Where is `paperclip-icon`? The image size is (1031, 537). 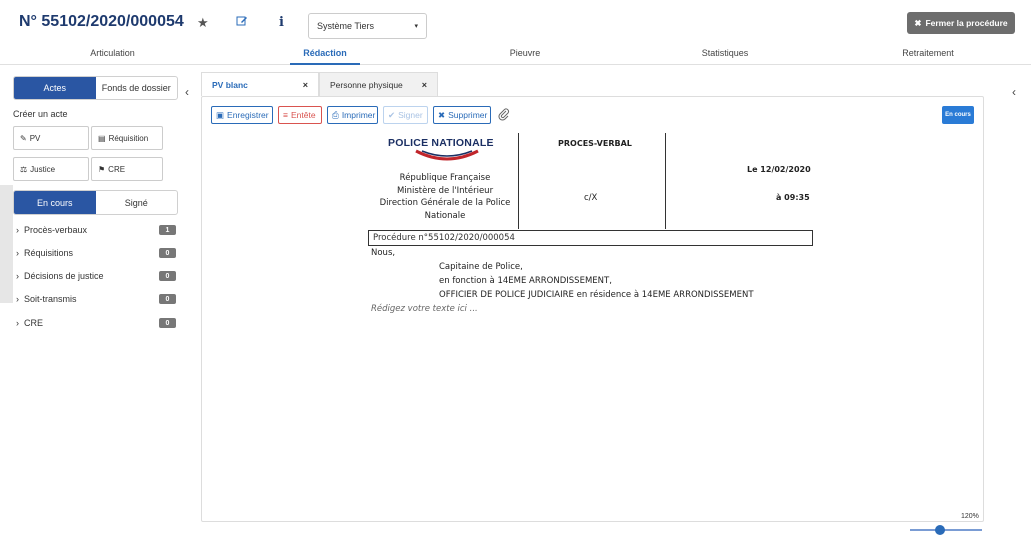 paperclip-icon is located at coordinates (504, 116).